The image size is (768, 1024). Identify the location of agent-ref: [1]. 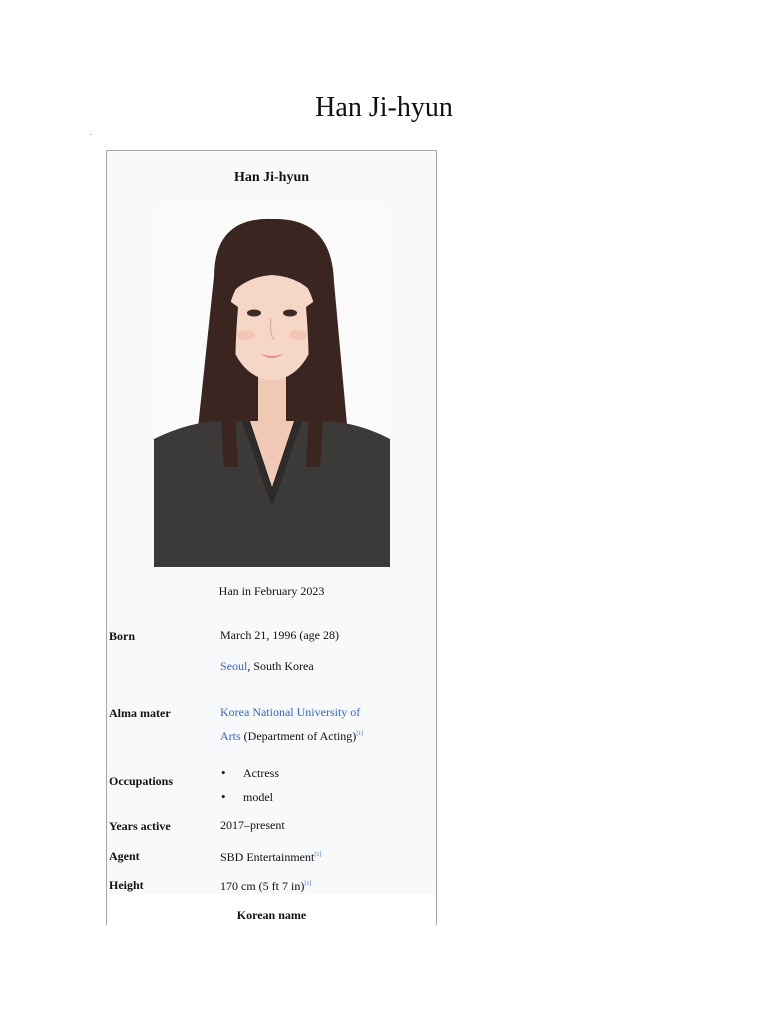
(317, 855).